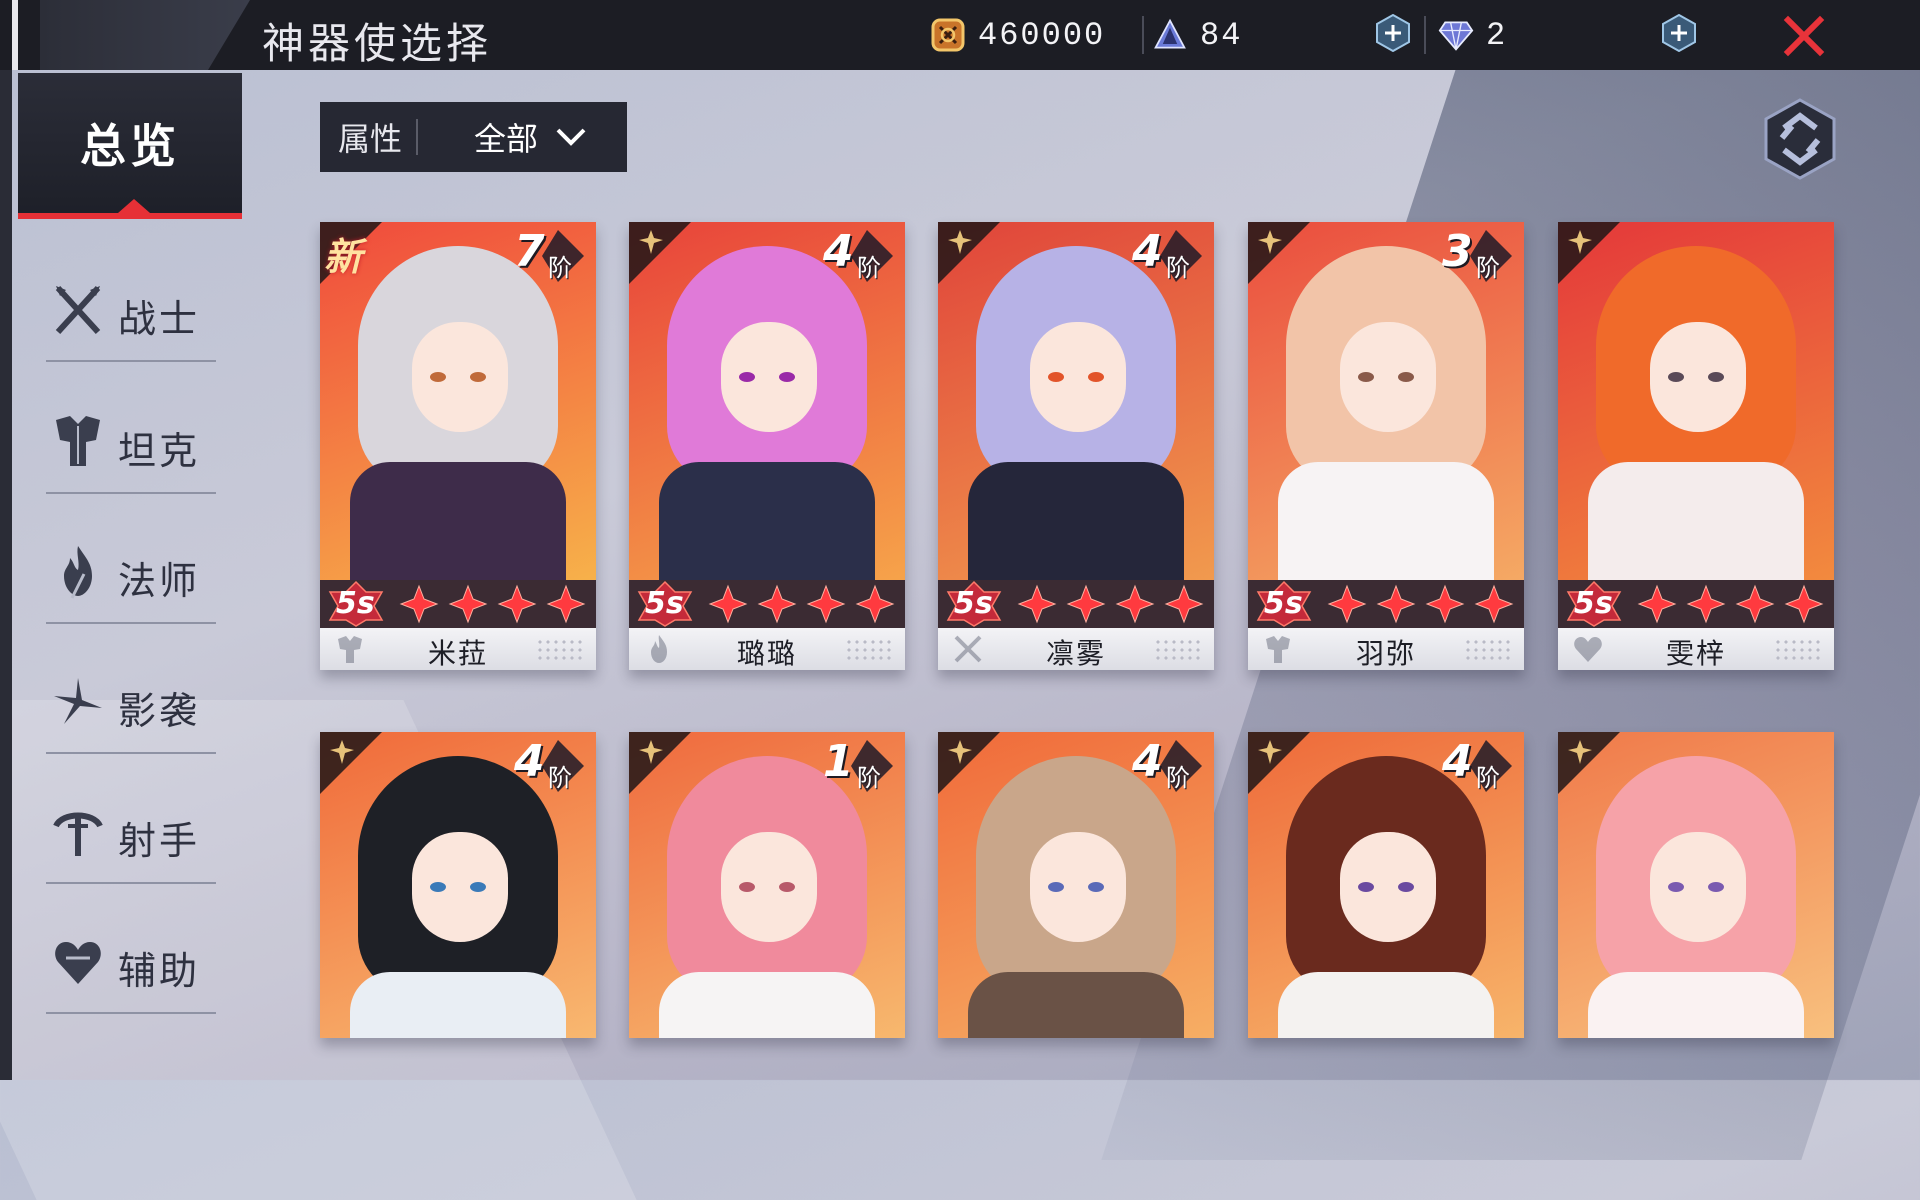  Describe the element at coordinates (1696, 446) in the screenshot. I see `character-card: 5s 雯梓` at that location.